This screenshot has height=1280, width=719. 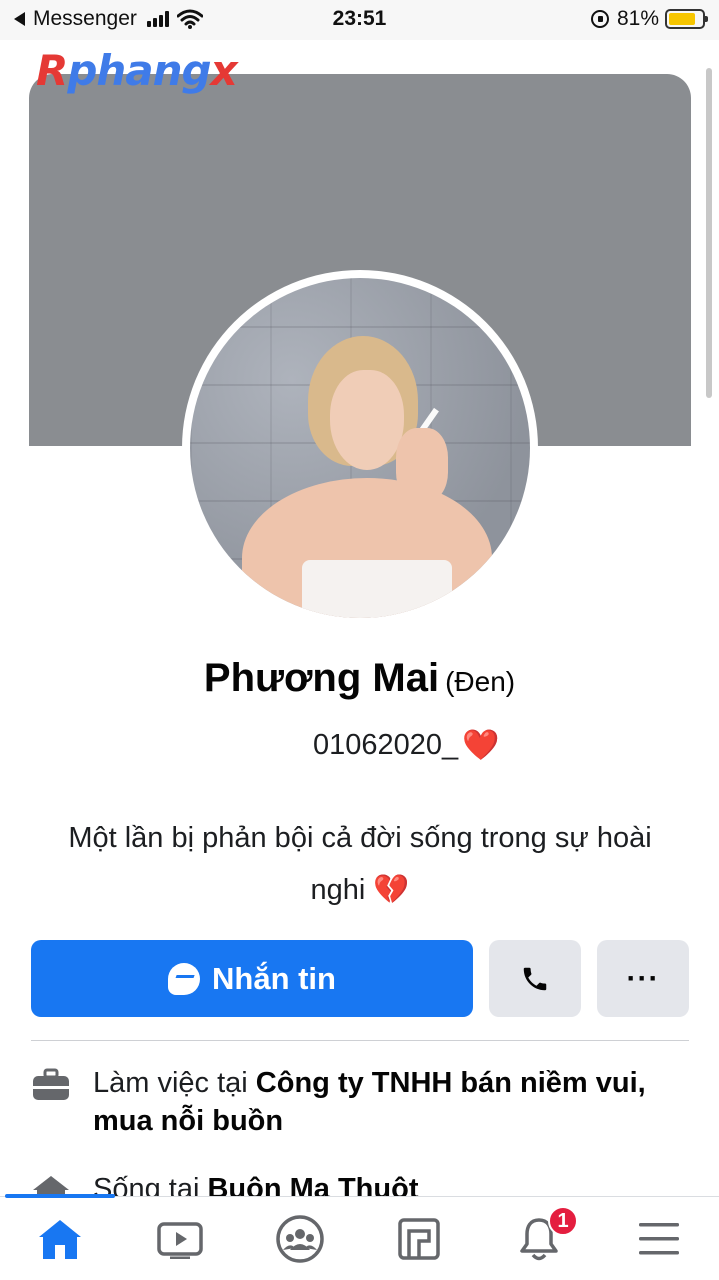 What do you see at coordinates (51, 1084) in the screenshot?
I see `briefcase-icon` at bounding box center [51, 1084].